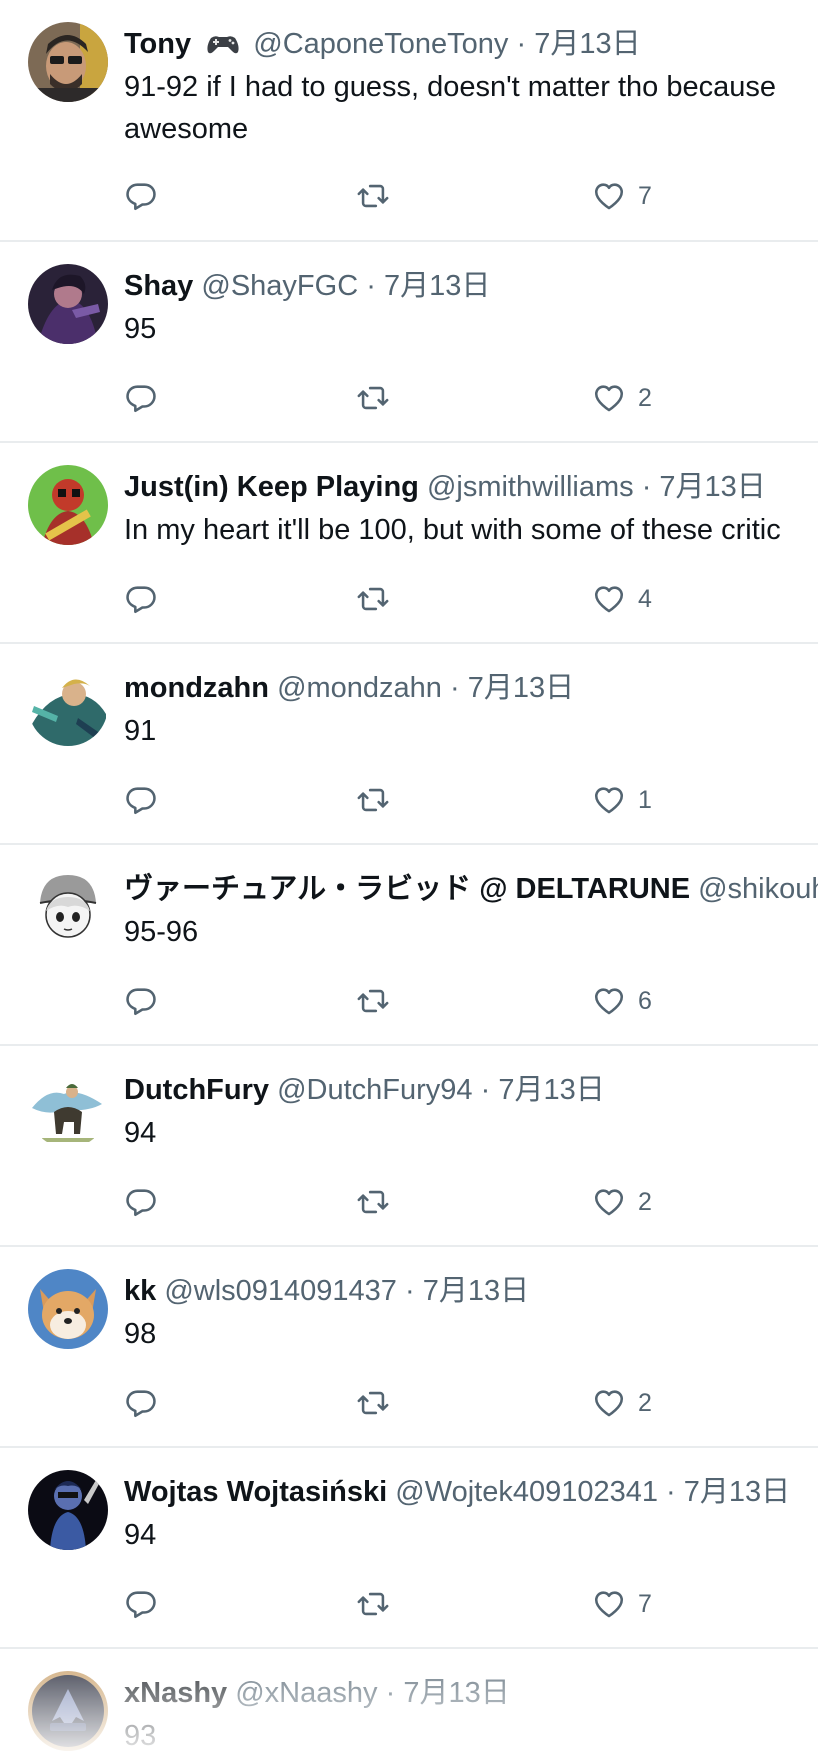  What do you see at coordinates (404, 1604) in the screenshot?
I see `tweet-actions: 7` at bounding box center [404, 1604].